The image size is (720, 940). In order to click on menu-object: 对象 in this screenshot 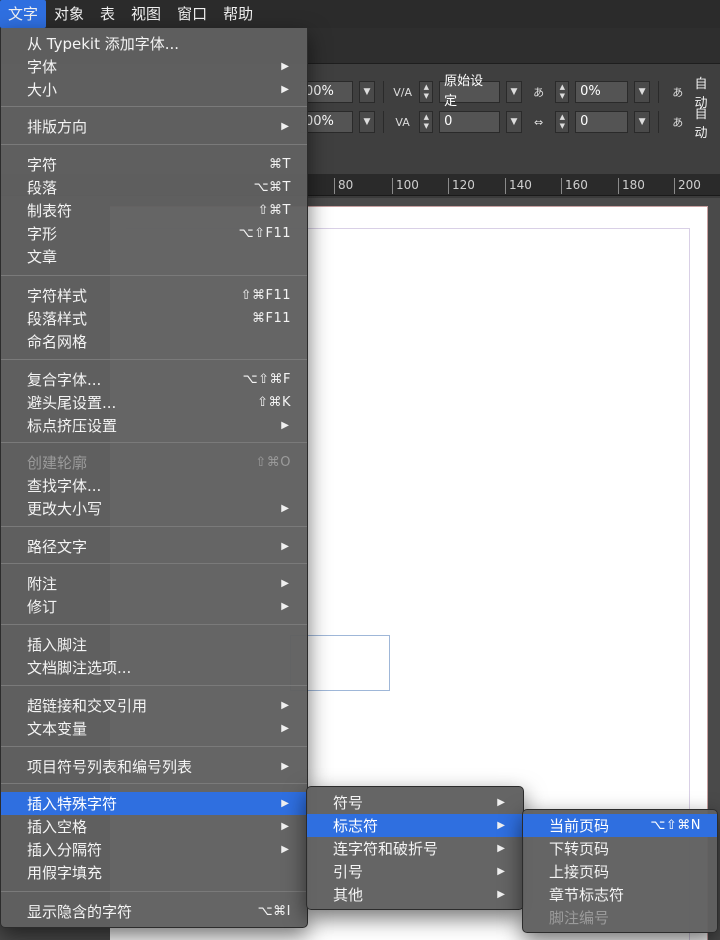, I will do `click(69, 14)`.